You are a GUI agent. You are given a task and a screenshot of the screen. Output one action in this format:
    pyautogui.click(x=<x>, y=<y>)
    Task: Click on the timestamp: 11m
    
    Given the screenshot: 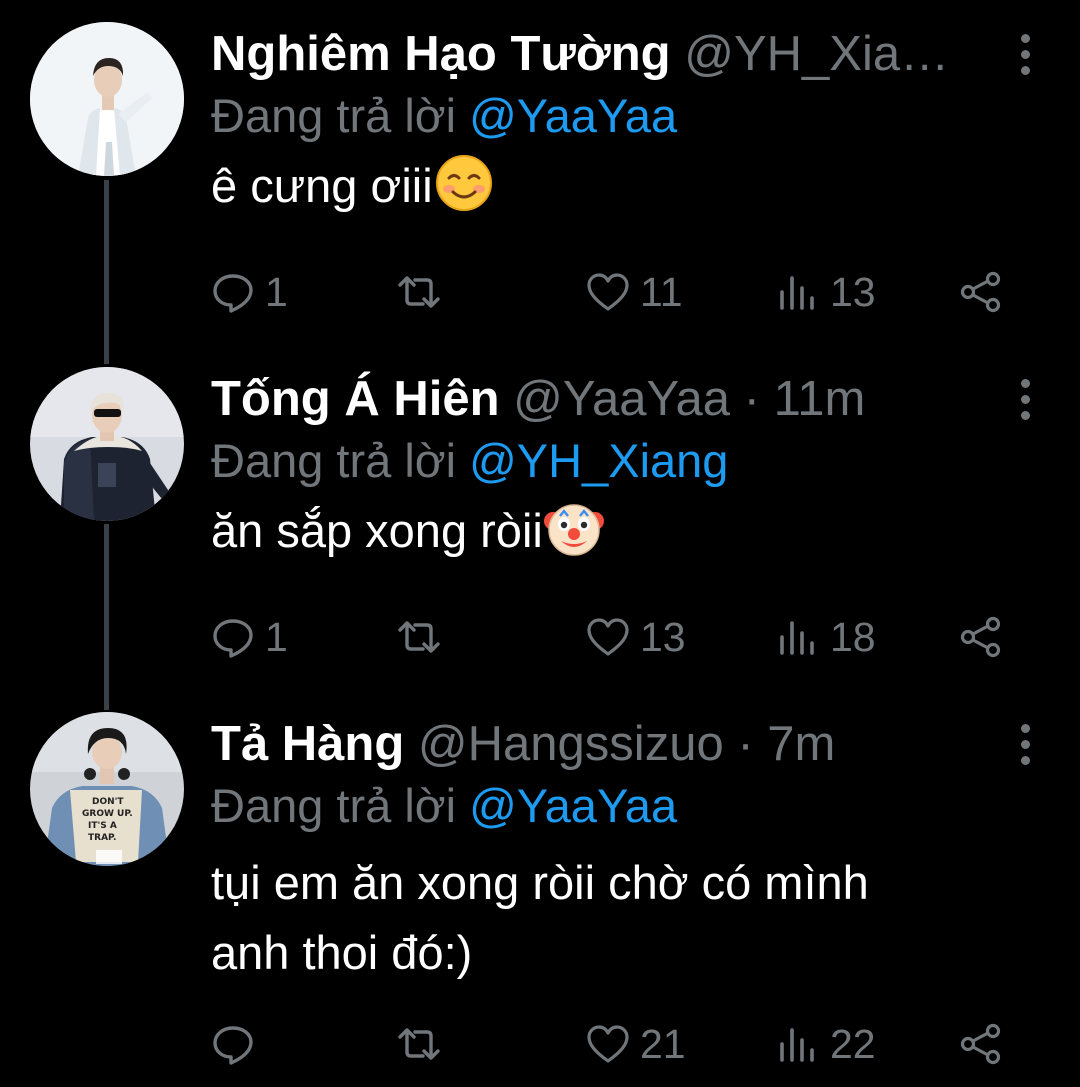 What is the action you would take?
    pyautogui.click(x=820, y=399)
    